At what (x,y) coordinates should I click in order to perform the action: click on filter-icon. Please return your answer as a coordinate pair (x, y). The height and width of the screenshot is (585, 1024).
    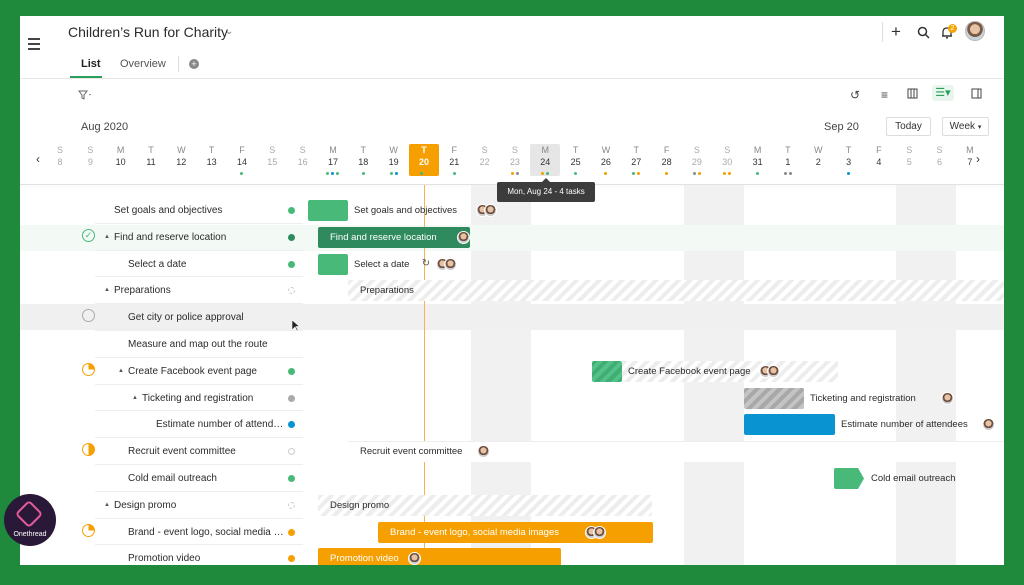
    Looking at the image, I should click on (85, 96).